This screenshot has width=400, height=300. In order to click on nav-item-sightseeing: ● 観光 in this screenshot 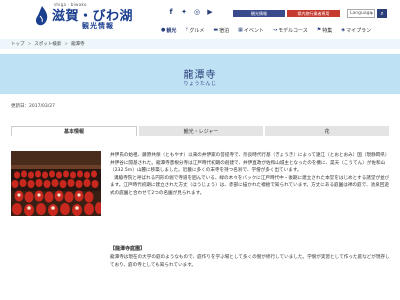, I will do `click(168, 30)`.